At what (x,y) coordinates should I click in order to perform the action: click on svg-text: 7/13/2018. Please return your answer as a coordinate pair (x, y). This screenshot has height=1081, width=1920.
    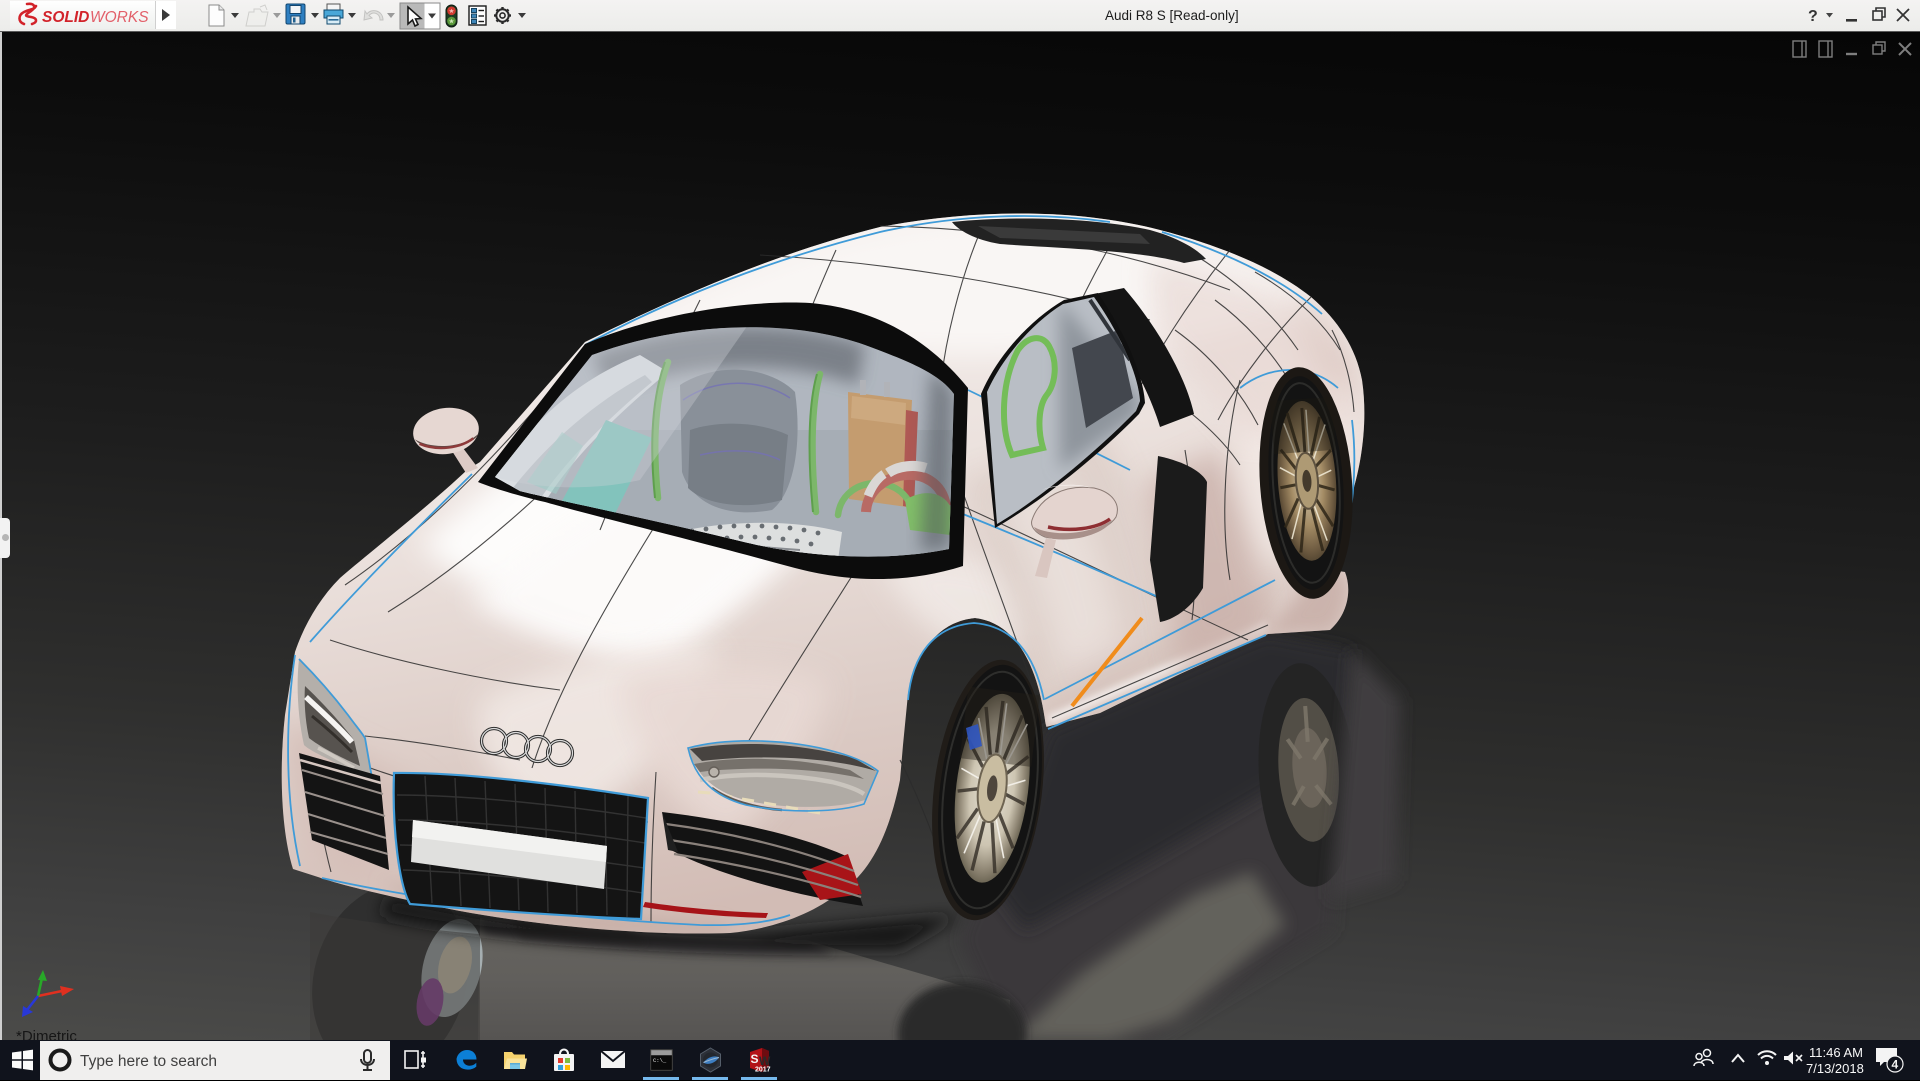
    Looking at the image, I should click on (1835, 1068).